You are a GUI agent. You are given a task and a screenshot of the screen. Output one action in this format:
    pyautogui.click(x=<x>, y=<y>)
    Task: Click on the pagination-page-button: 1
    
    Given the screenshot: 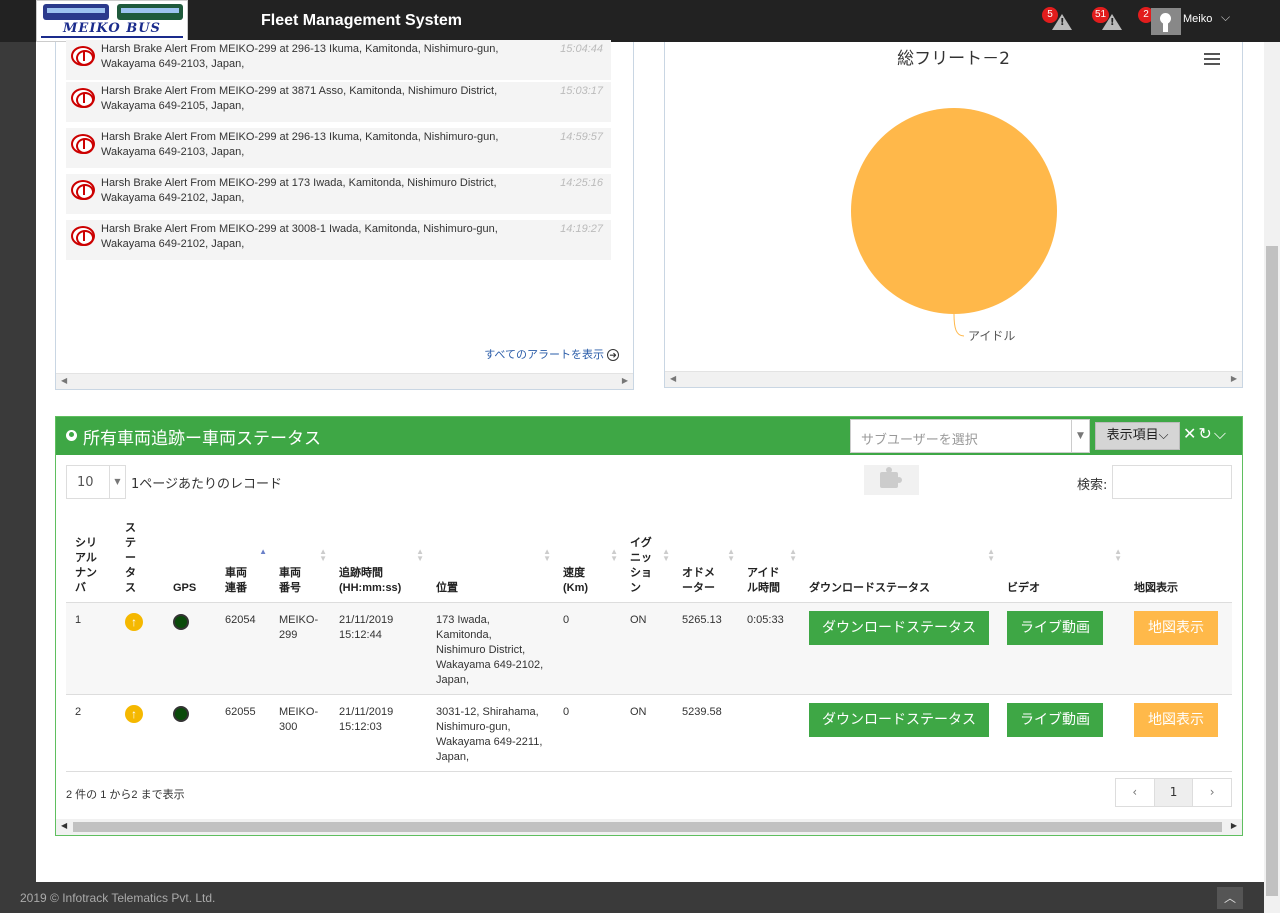 What is the action you would take?
    pyautogui.click(x=1174, y=792)
    